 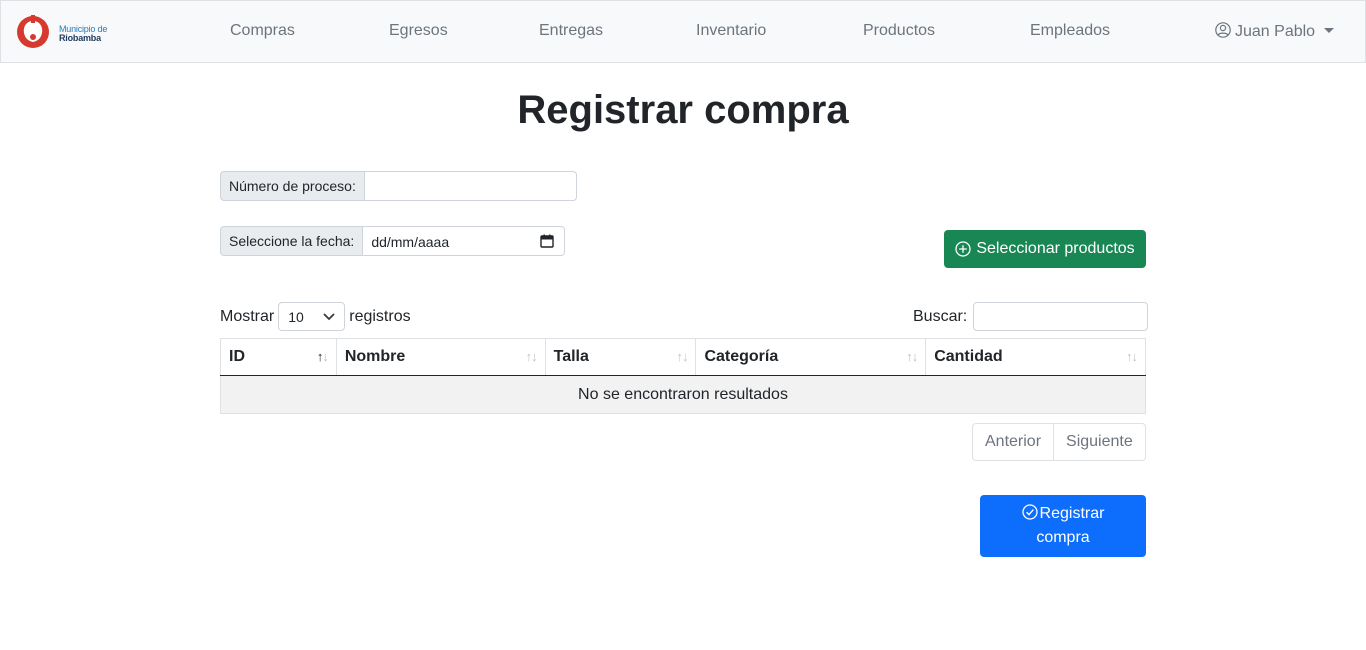 I want to click on previous-page-button: Anterior, so click(x=1013, y=442).